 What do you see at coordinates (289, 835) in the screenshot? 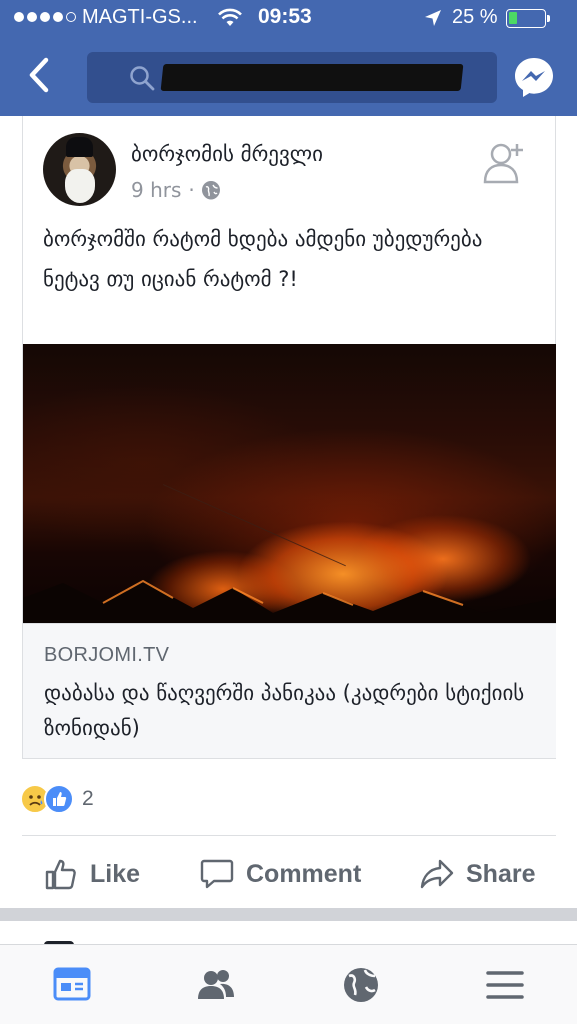
I see `divider` at bounding box center [289, 835].